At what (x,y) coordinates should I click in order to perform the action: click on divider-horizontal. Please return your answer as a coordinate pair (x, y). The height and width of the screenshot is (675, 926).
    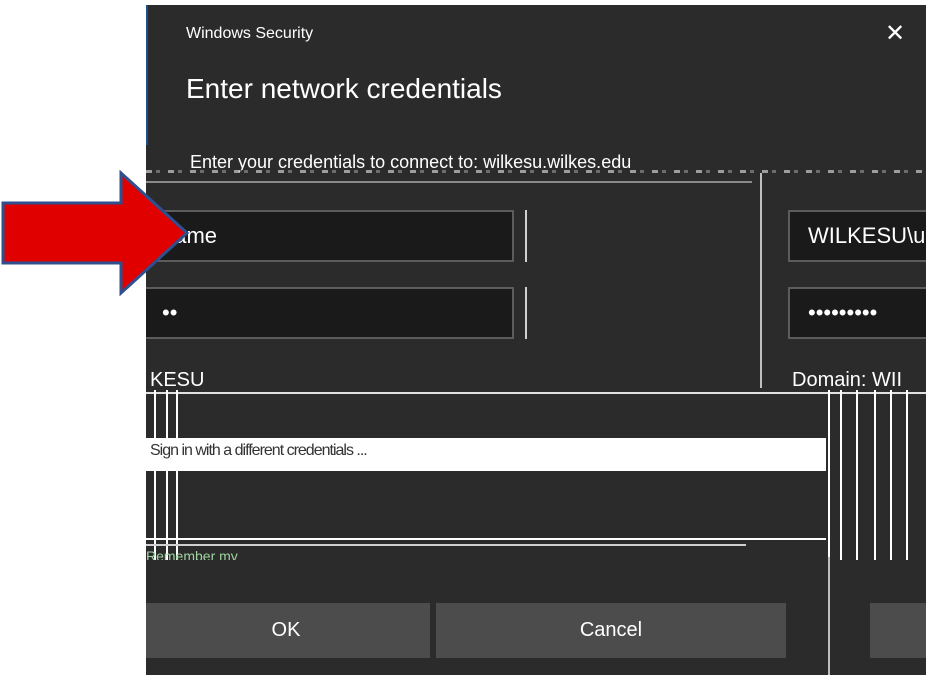
    Looking at the image, I should click on (449, 182).